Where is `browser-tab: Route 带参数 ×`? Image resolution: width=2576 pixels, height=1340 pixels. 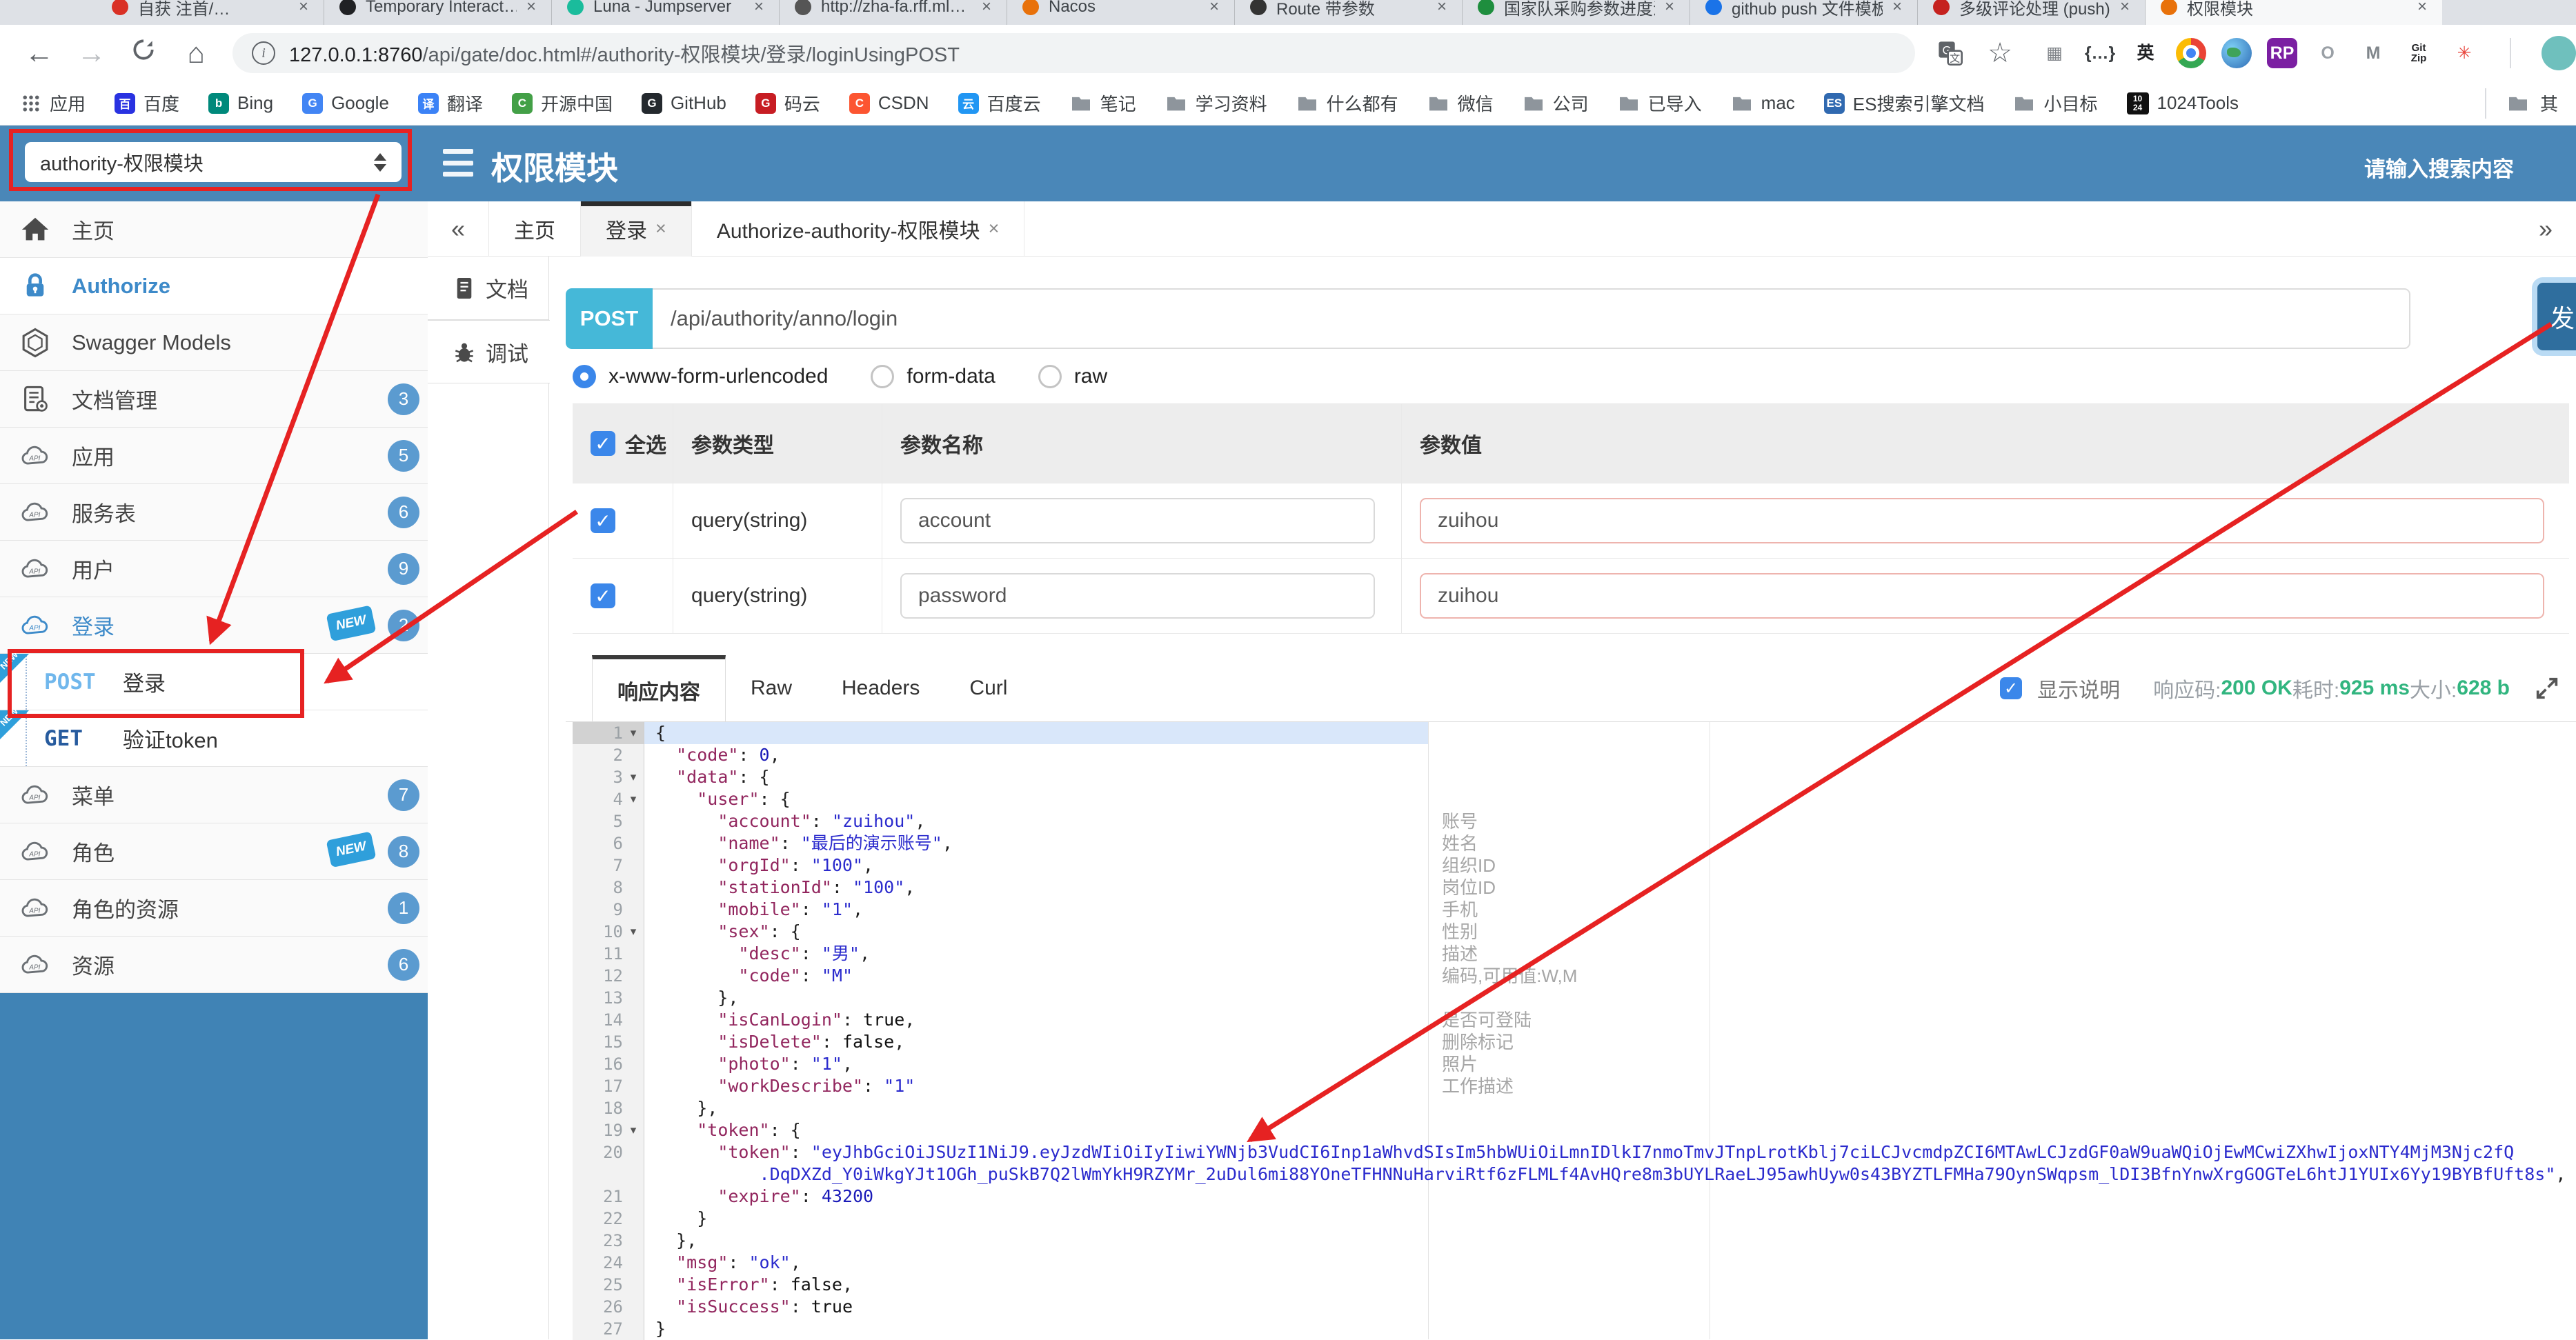 browser-tab: Route 带参数 × is located at coordinates (1349, 12).